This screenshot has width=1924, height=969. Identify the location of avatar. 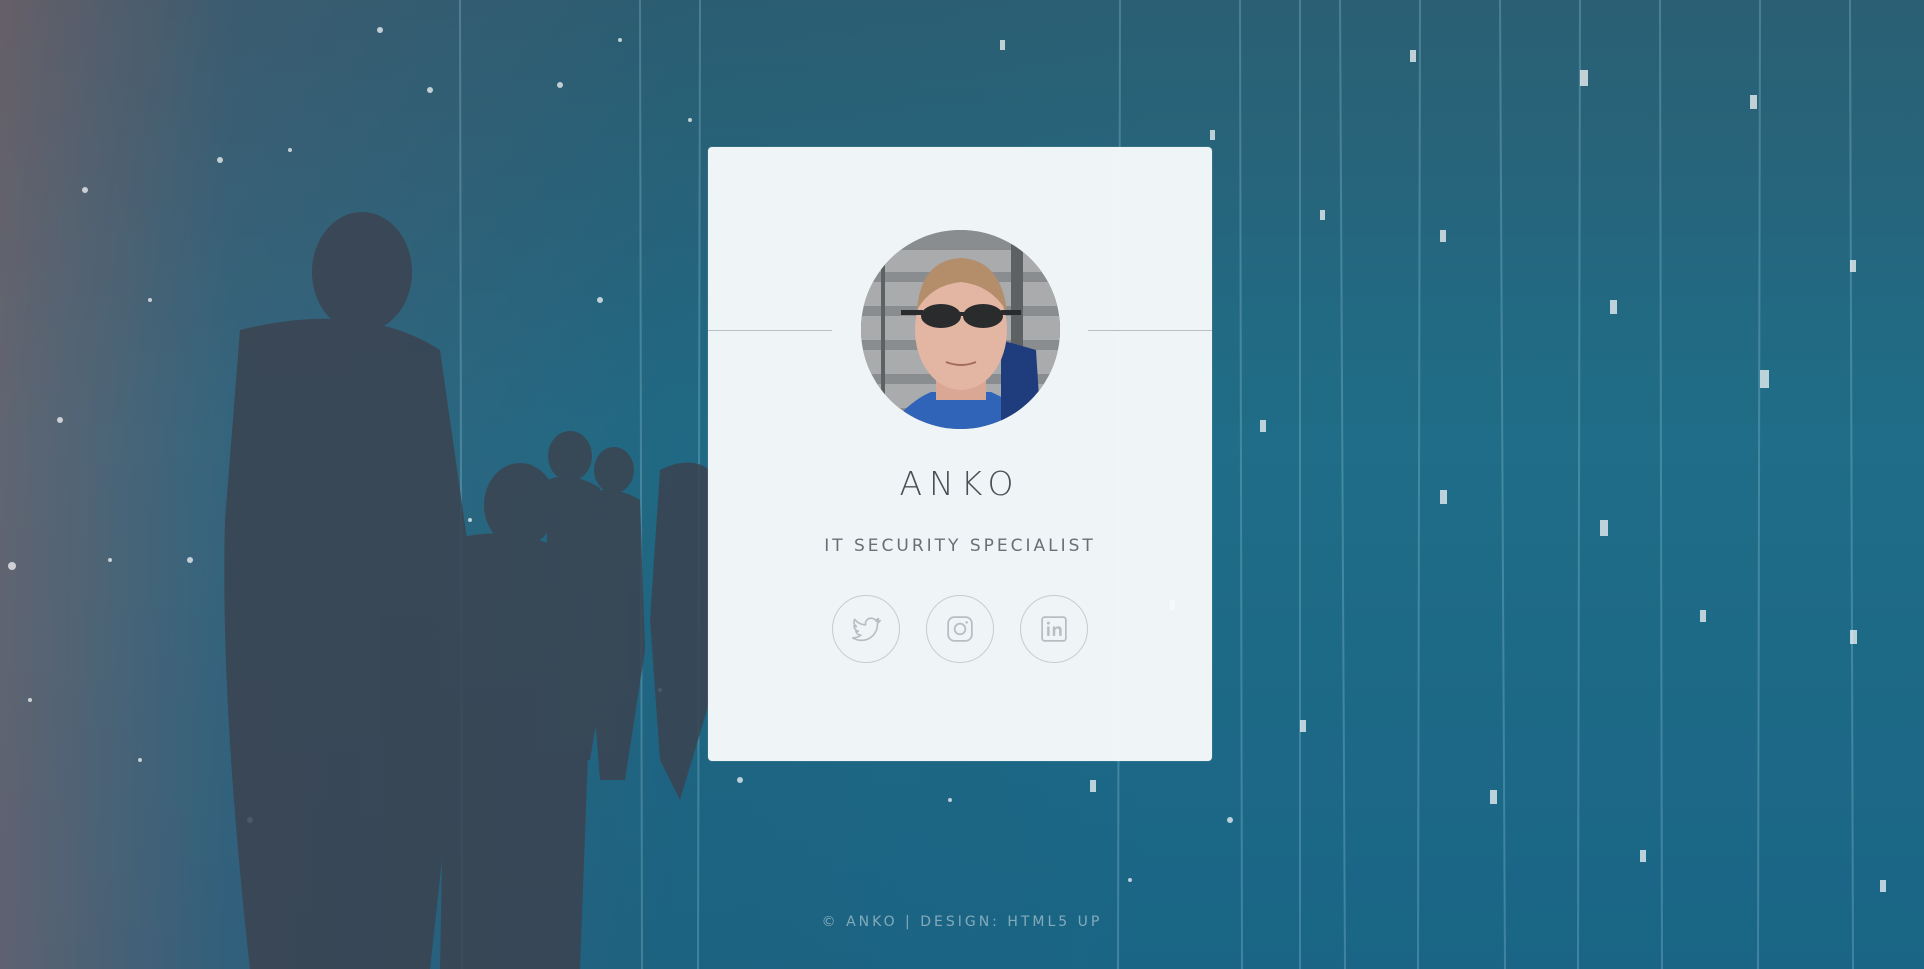
(960, 329).